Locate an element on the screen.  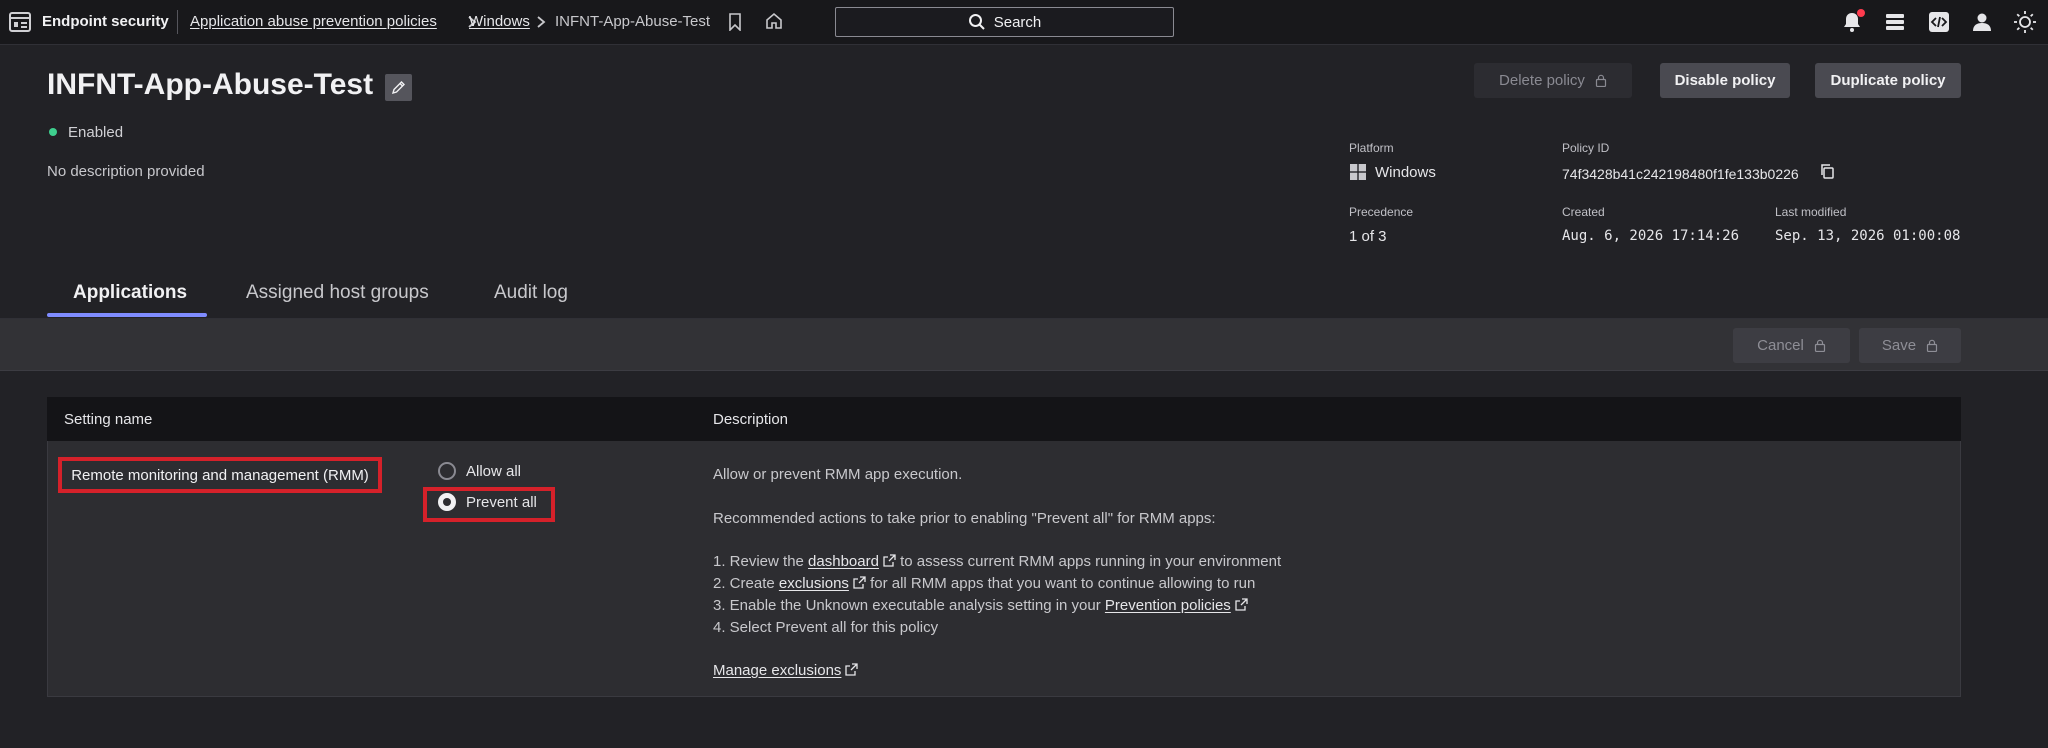
radio-prevent-all-label: Prevent all is located at coordinates (501, 502).